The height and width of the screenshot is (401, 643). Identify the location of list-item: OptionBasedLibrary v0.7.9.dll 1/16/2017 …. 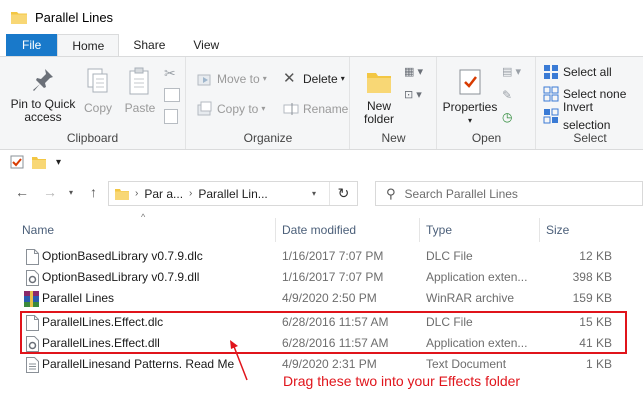
(321, 277).